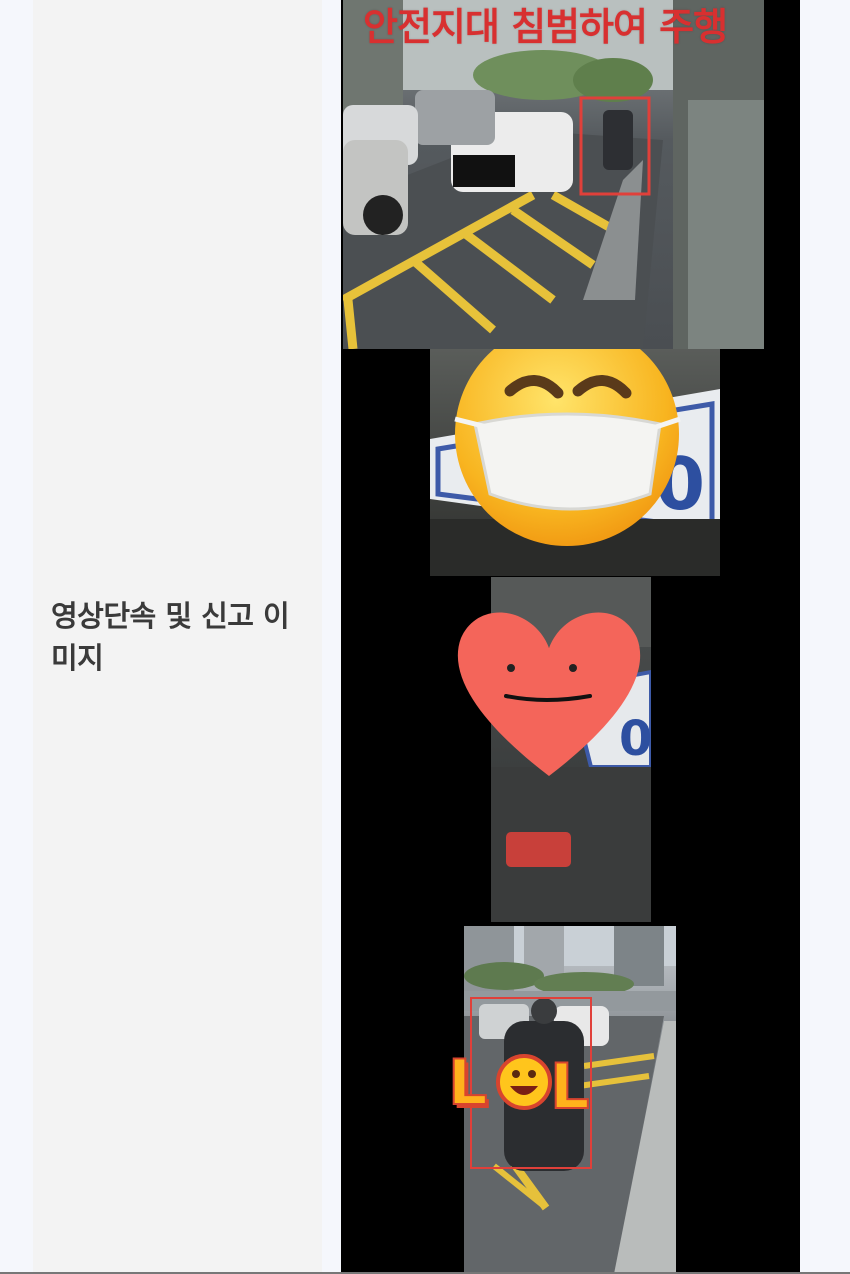 This screenshot has height=1274, width=850. What do you see at coordinates (519, 1084) in the screenshot?
I see `lol-sticker-art: L L L` at bounding box center [519, 1084].